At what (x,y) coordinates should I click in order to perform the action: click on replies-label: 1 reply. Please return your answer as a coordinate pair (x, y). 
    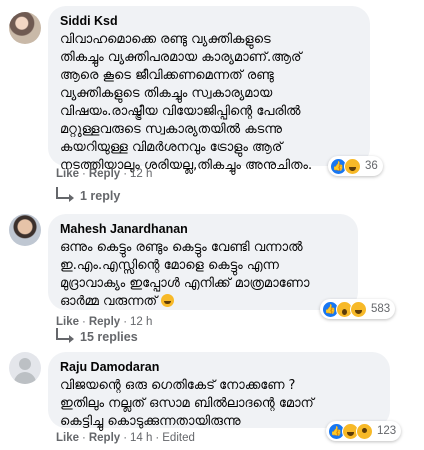
    Looking at the image, I should click on (100, 196).